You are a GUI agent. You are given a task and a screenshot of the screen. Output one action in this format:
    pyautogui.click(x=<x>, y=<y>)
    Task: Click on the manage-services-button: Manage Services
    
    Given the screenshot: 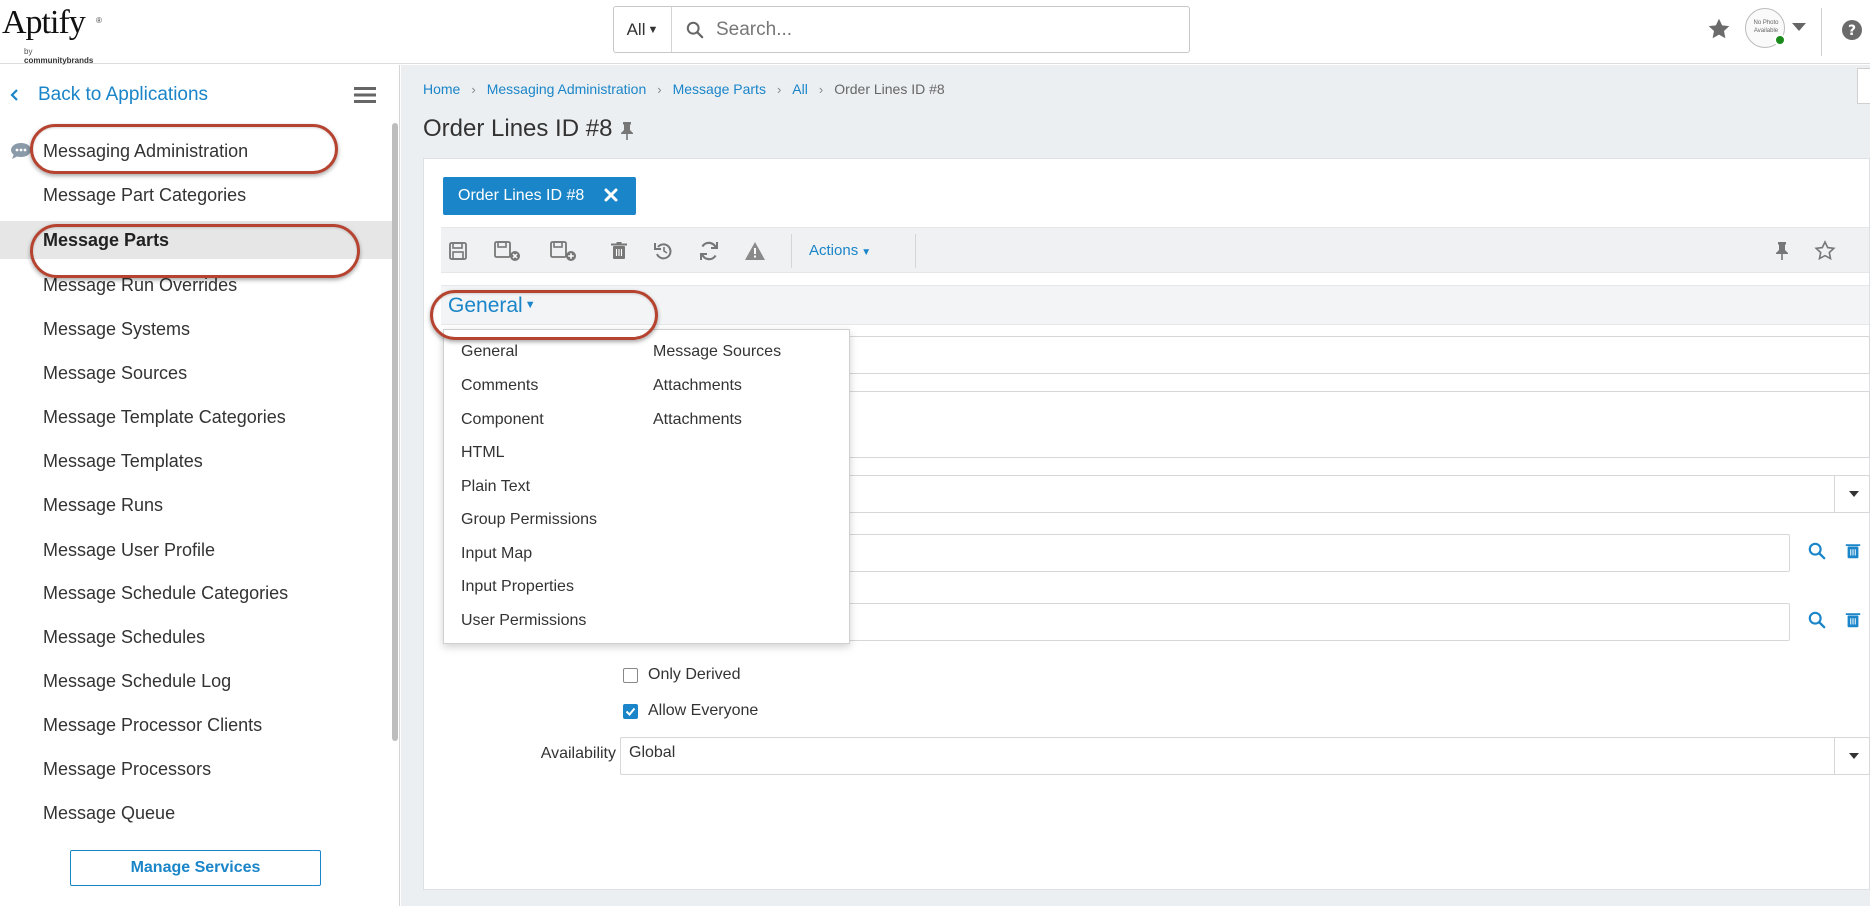 What is the action you would take?
    pyautogui.click(x=195, y=868)
    